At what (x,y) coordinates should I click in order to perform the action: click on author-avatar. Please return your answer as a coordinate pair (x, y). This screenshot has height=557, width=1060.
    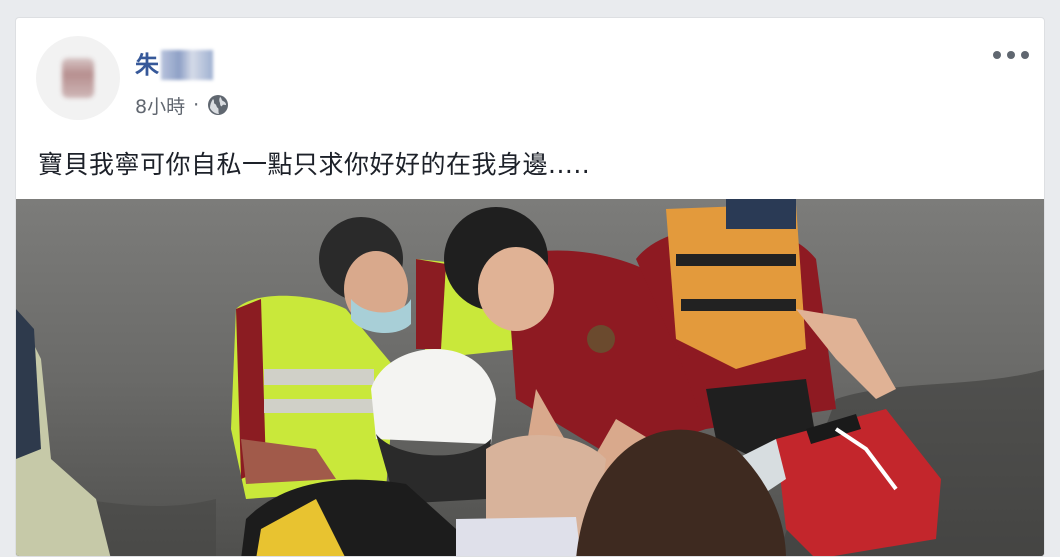
    Looking at the image, I should click on (78, 78).